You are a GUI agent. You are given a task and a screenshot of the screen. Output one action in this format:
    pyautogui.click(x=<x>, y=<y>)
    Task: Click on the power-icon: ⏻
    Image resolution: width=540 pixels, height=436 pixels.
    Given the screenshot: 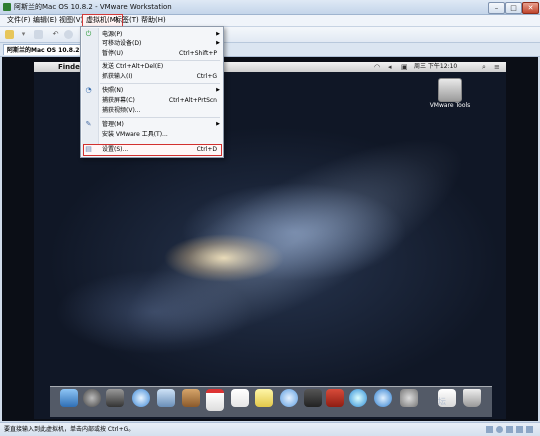 What is the action you would take?
    pyautogui.click(x=88, y=34)
    